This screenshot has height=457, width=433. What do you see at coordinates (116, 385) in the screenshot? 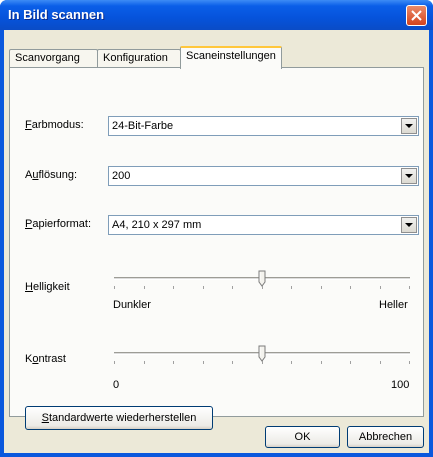
I see `contrast-min-label: 0` at bounding box center [116, 385].